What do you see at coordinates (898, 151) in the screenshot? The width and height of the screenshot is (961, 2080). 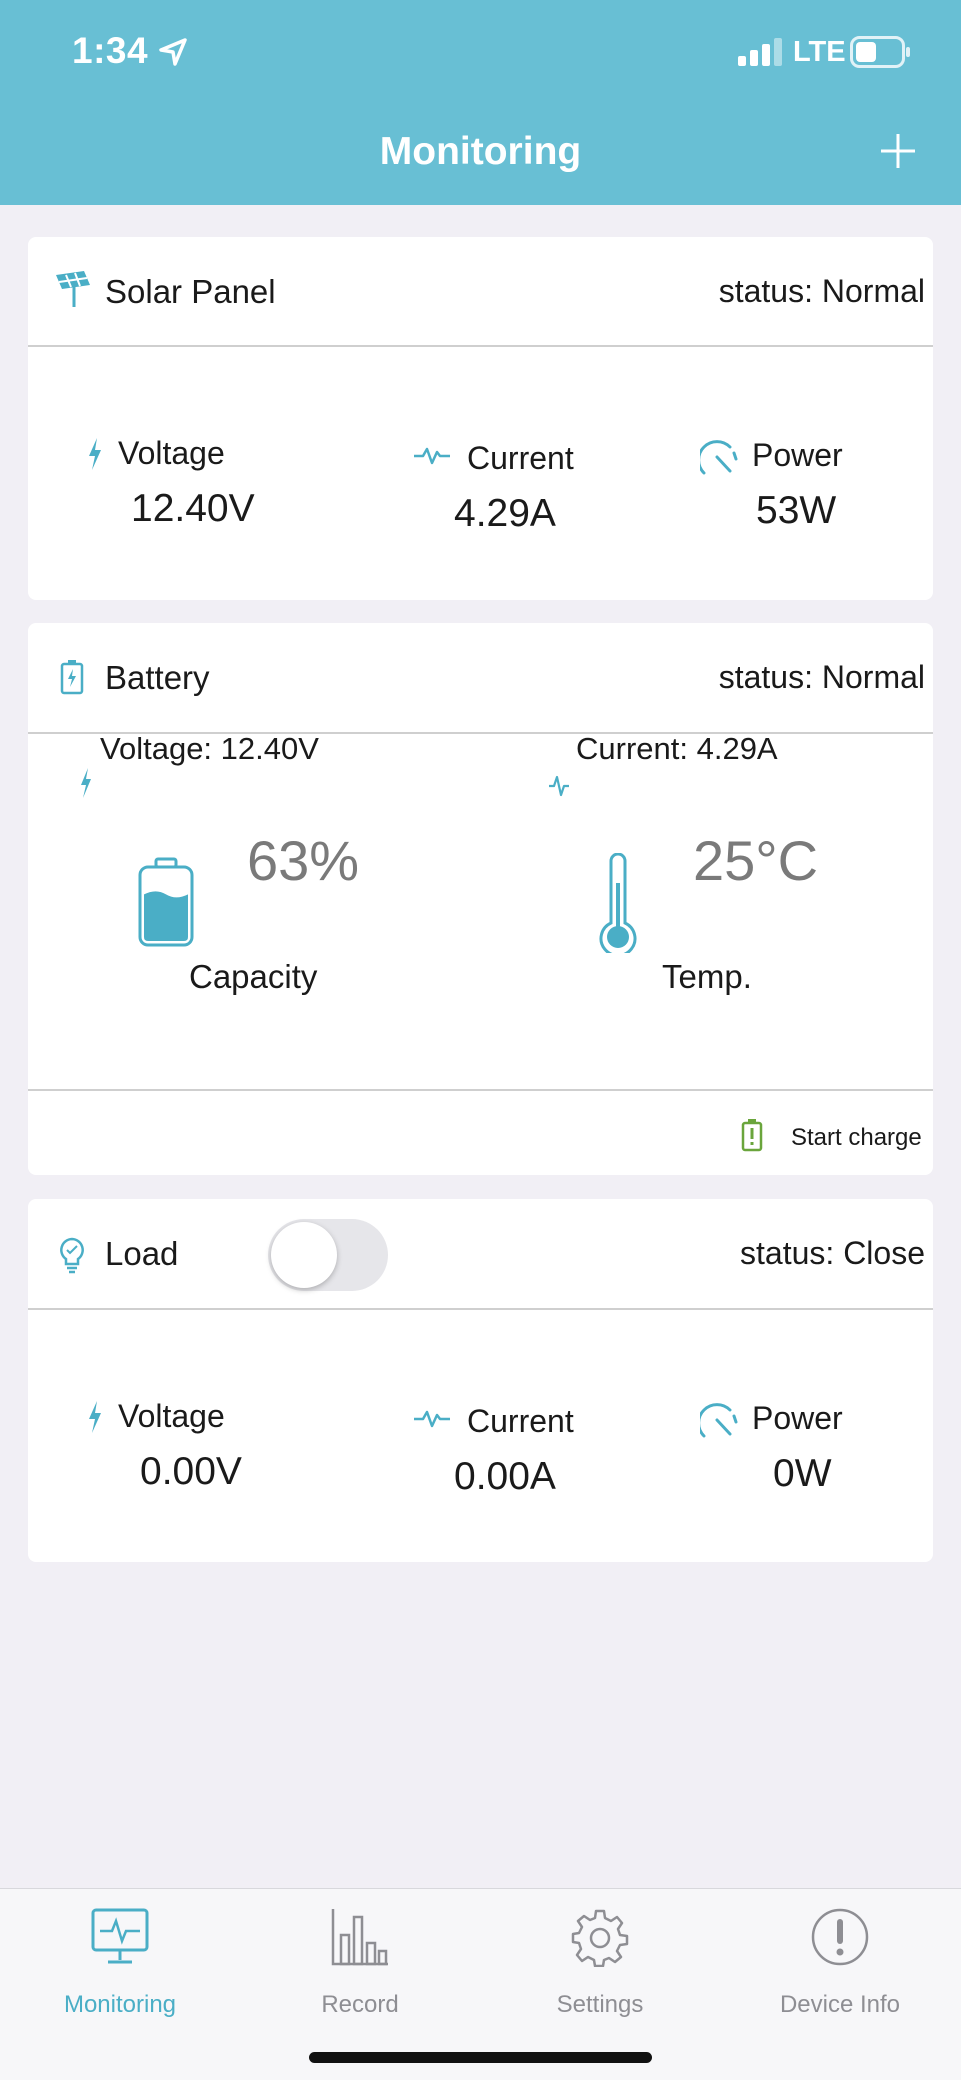 I see `add-device-button` at bounding box center [898, 151].